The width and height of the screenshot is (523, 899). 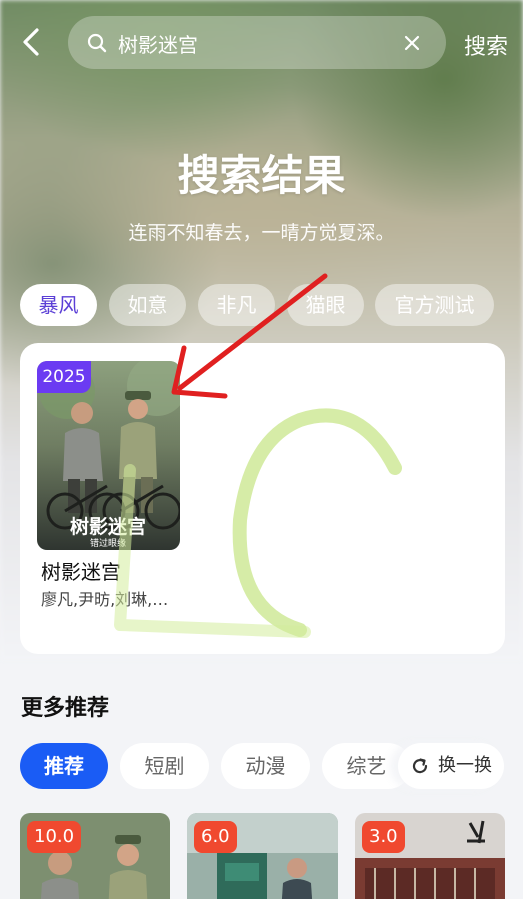 What do you see at coordinates (236, 305) in the screenshot?
I see `source-tab-feifan: 非凡` at bounding box center [236, 305].